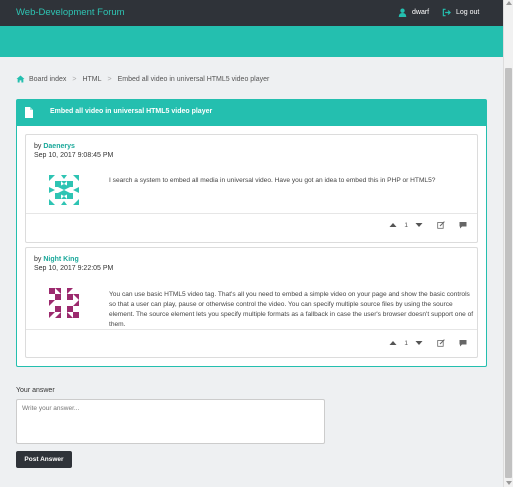 The image size is (513, 487). Describe the element at coordinates (468, 12) in the screenshot. I see `logout-label: Log out` at that location.